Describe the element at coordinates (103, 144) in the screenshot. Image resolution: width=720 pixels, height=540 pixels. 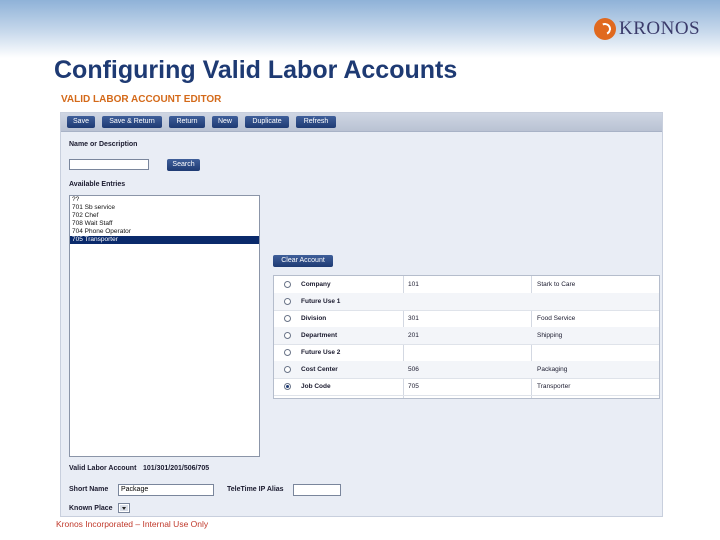
I see `search-label: Name or Description` at that location.